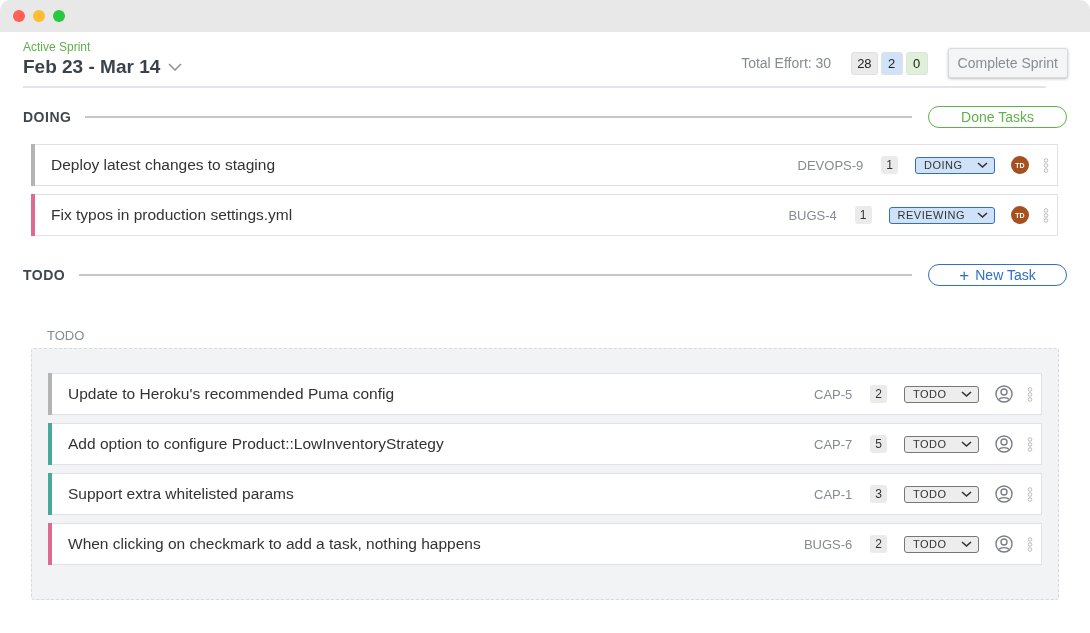 Image resolution: width=1090 pixels, height=633 pixels. I want to click on minimize-window-icon, so click(39, 16).